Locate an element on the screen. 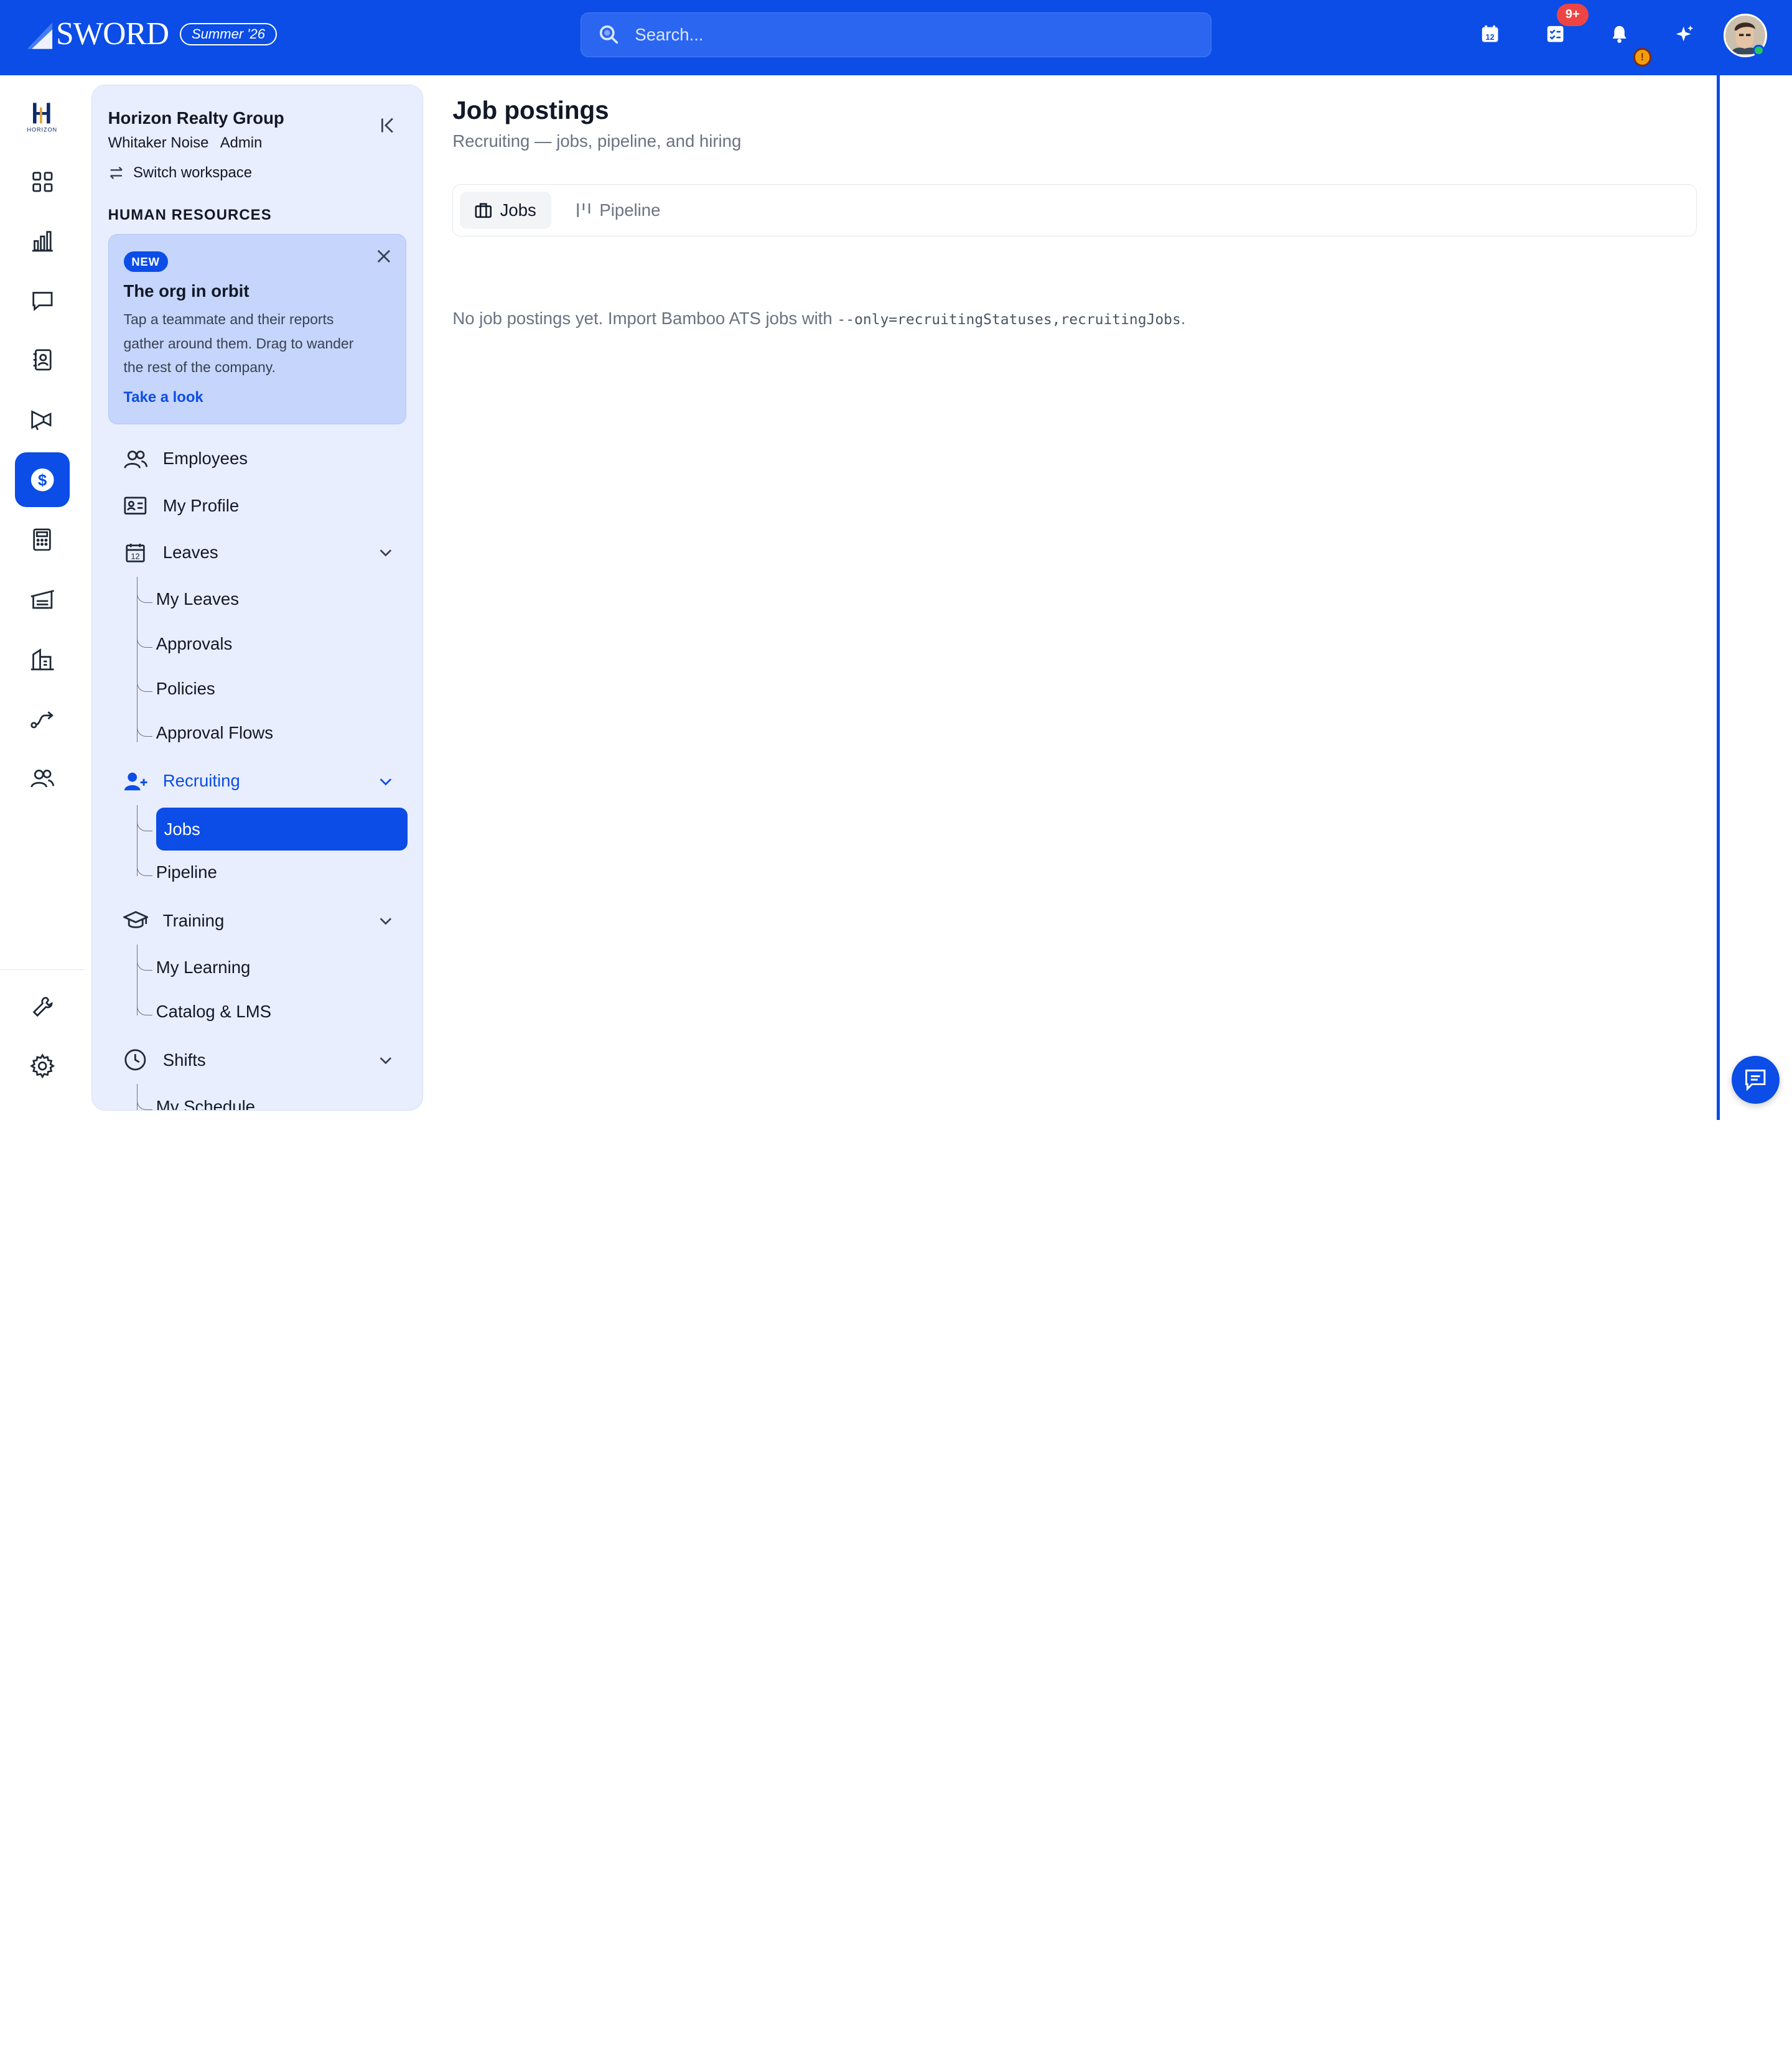 Image resolution: width=1792 pixels, height=2057 pixels. sparkle-icon is located at coordinates (1685, 33).